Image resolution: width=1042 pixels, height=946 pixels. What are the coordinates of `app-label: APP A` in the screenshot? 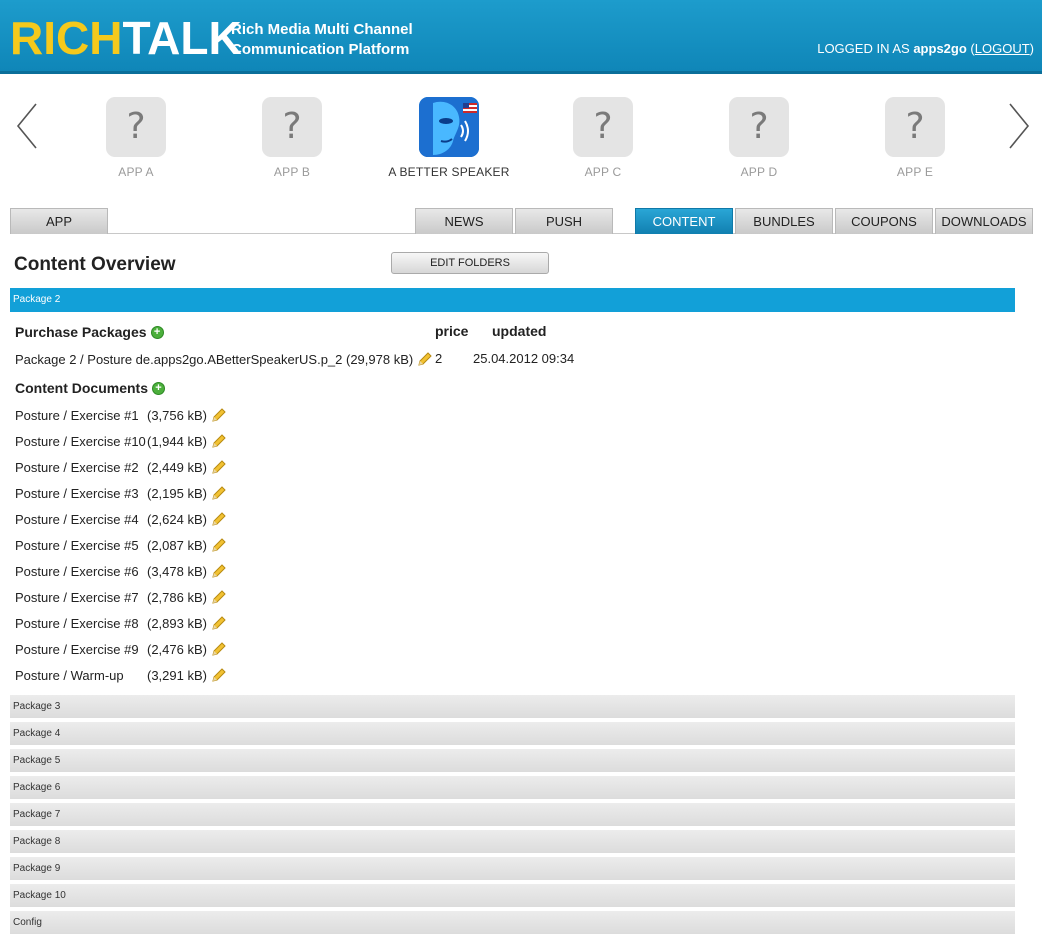 It's located at (136, 172).